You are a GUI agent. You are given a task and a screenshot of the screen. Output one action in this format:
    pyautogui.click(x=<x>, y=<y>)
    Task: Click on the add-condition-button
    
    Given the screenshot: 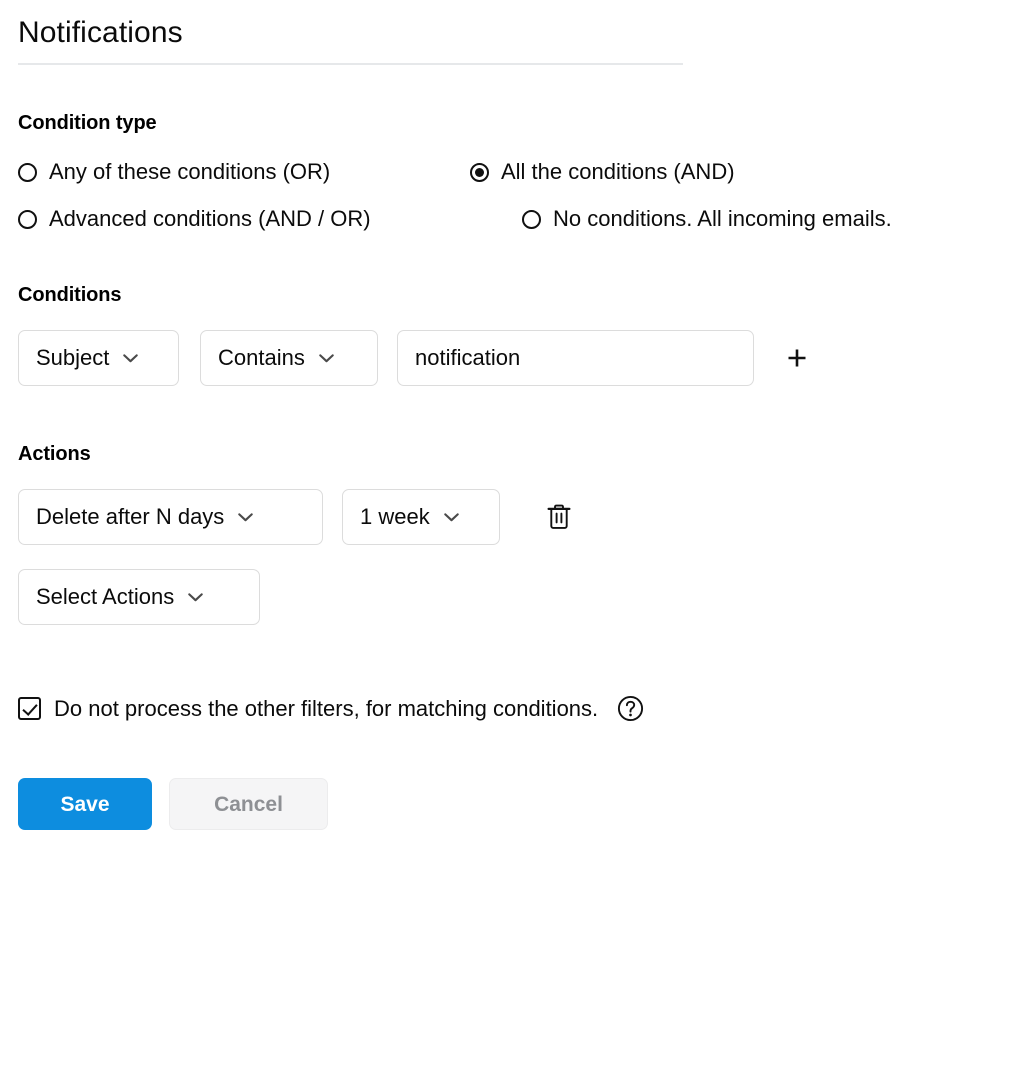 What is the action you would take?
    pyautogui.click(x=797, y=358)
    